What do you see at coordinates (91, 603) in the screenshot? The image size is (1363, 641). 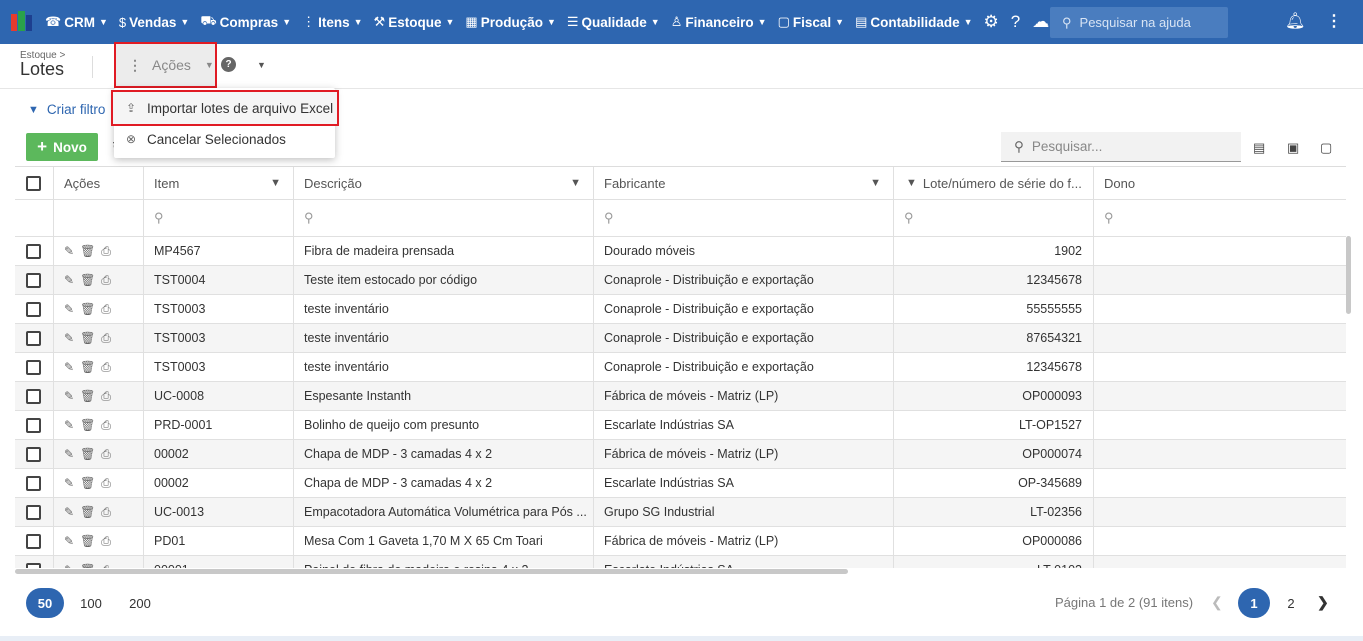 I see `page-size-100: 100` at bounding box center [91, 603].